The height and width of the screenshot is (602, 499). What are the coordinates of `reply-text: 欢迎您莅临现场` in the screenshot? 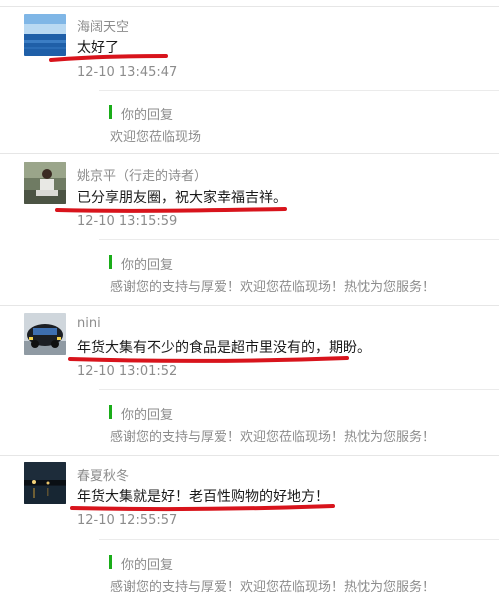 It's located at (156, 137).